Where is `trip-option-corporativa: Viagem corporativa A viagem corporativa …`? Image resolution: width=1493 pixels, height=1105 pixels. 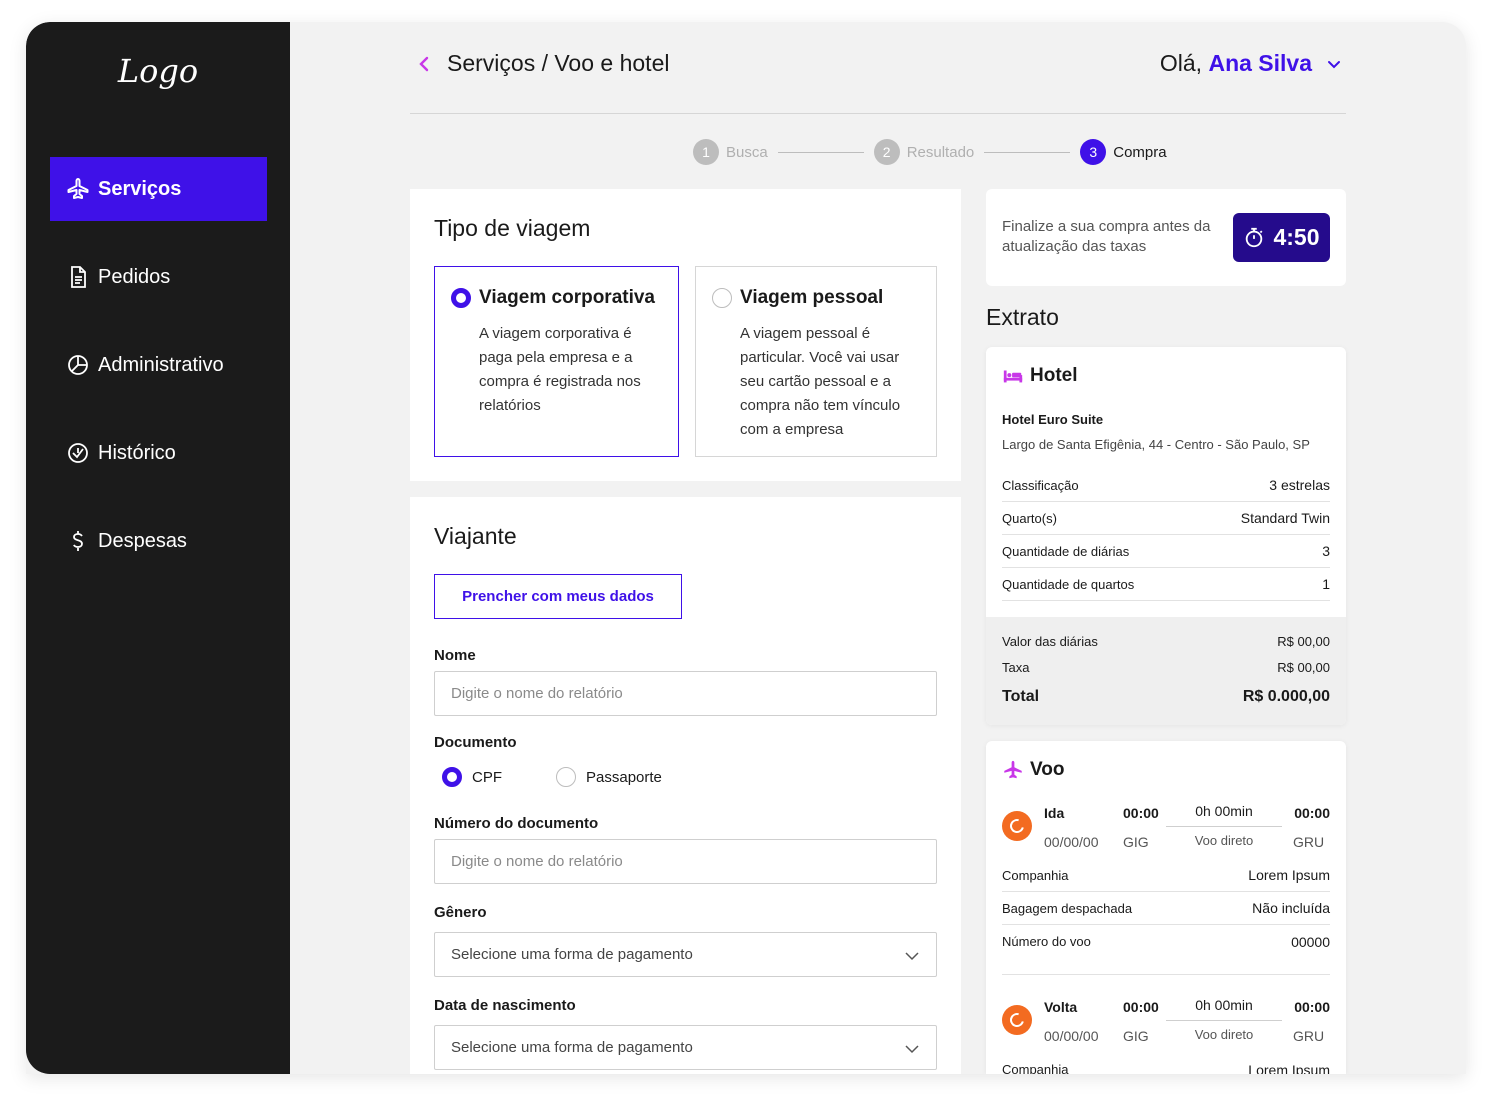 trip-option-corporativa: Viagem corporativa A viagem corporativa … is located at coordinates (556, 361).